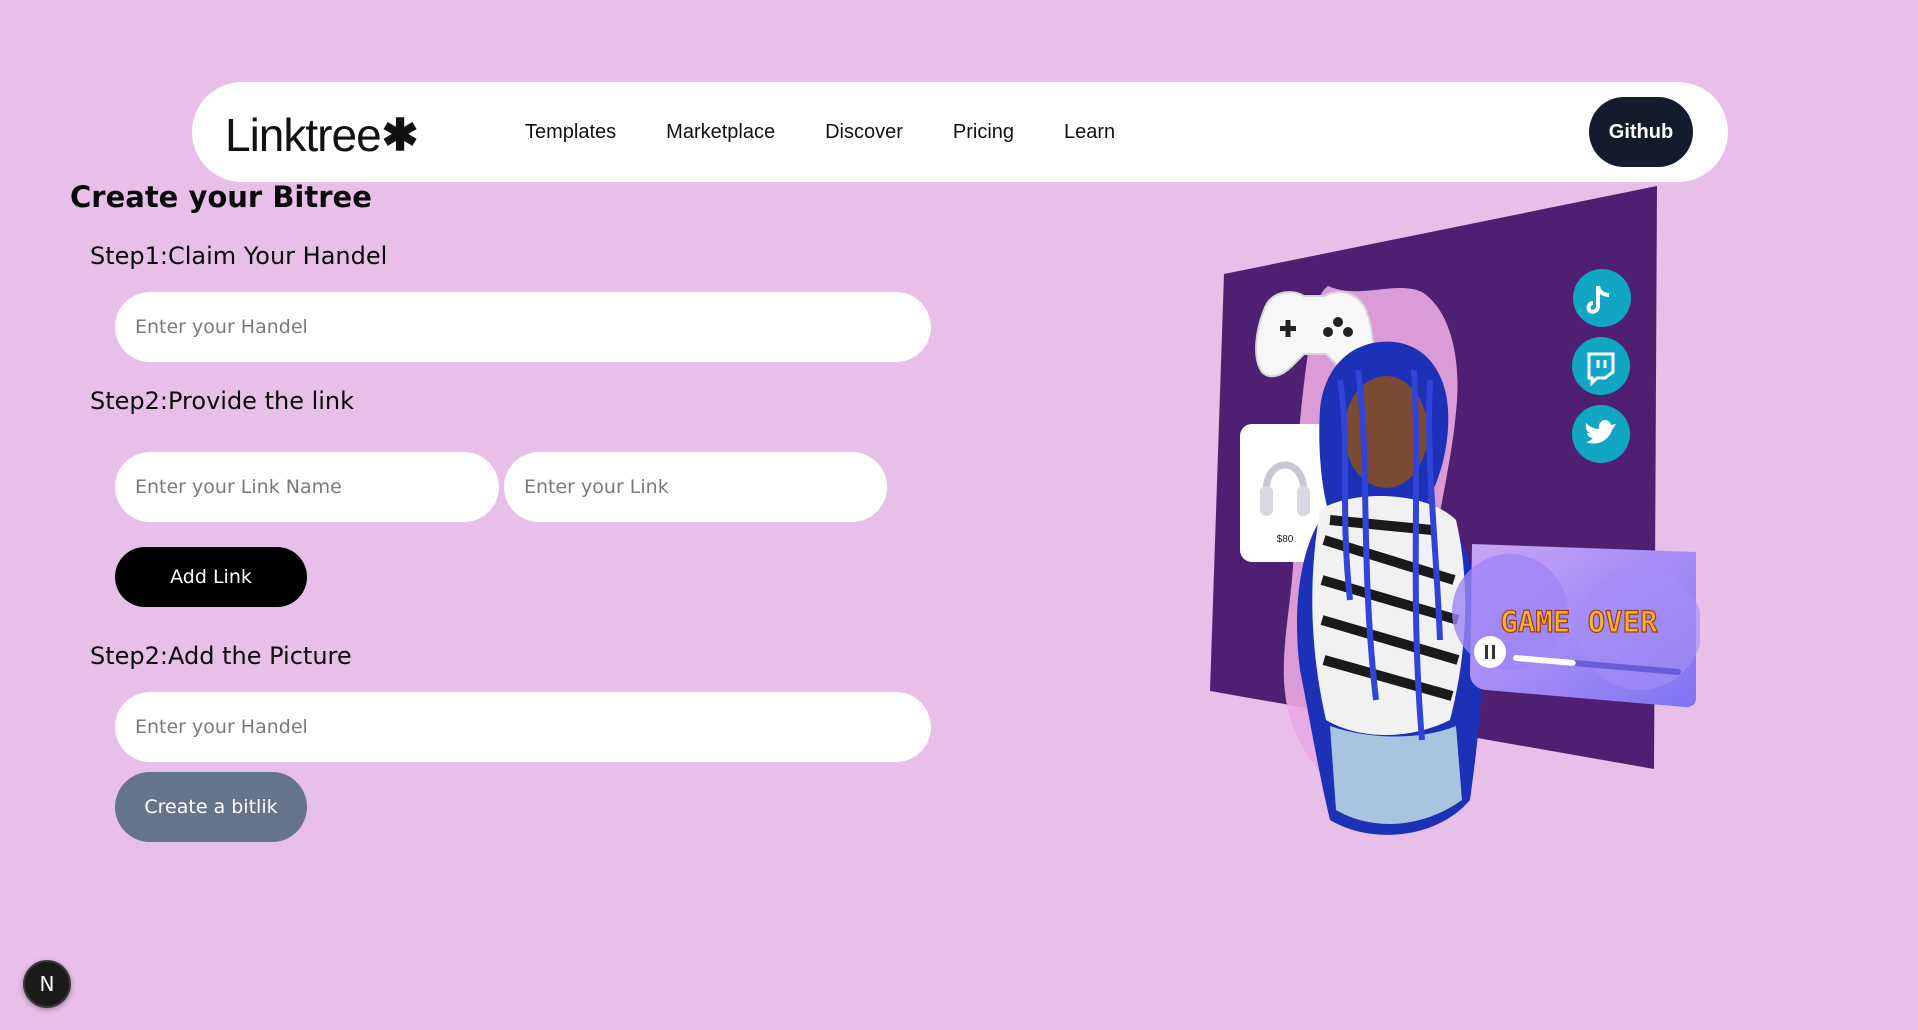 The height and width of the screenshot is (1030, 1918). I want to click on step3-heading: Step2:Add the Picture, so click(221, 656).